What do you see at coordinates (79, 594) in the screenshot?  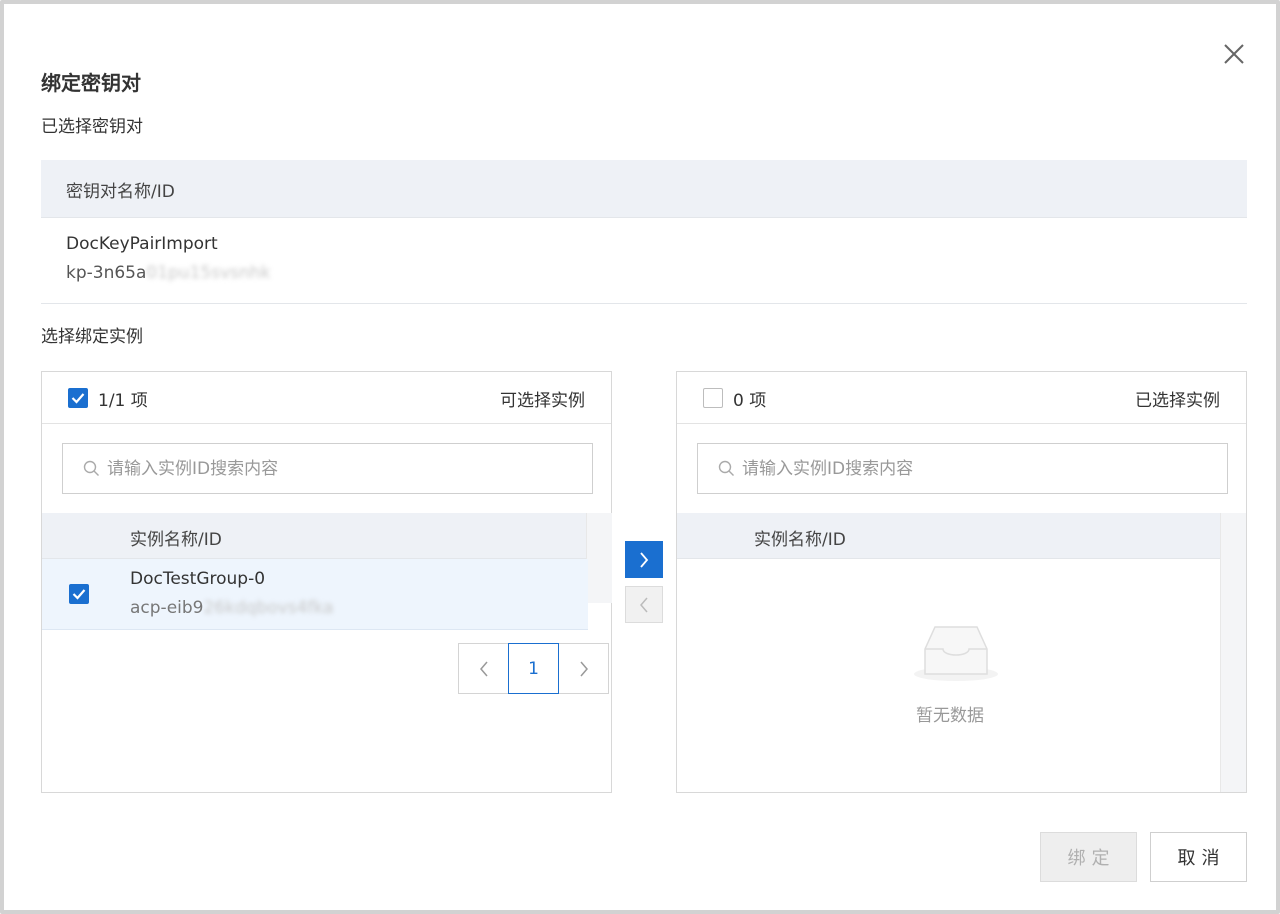 I see `instance-checkbox` at bounding box center [79, 594].